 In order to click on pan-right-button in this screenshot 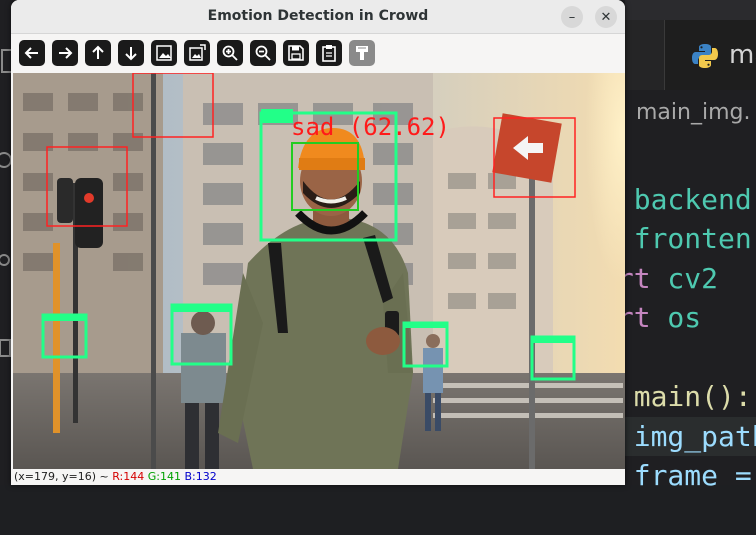, I will do `click(65, 53)`.